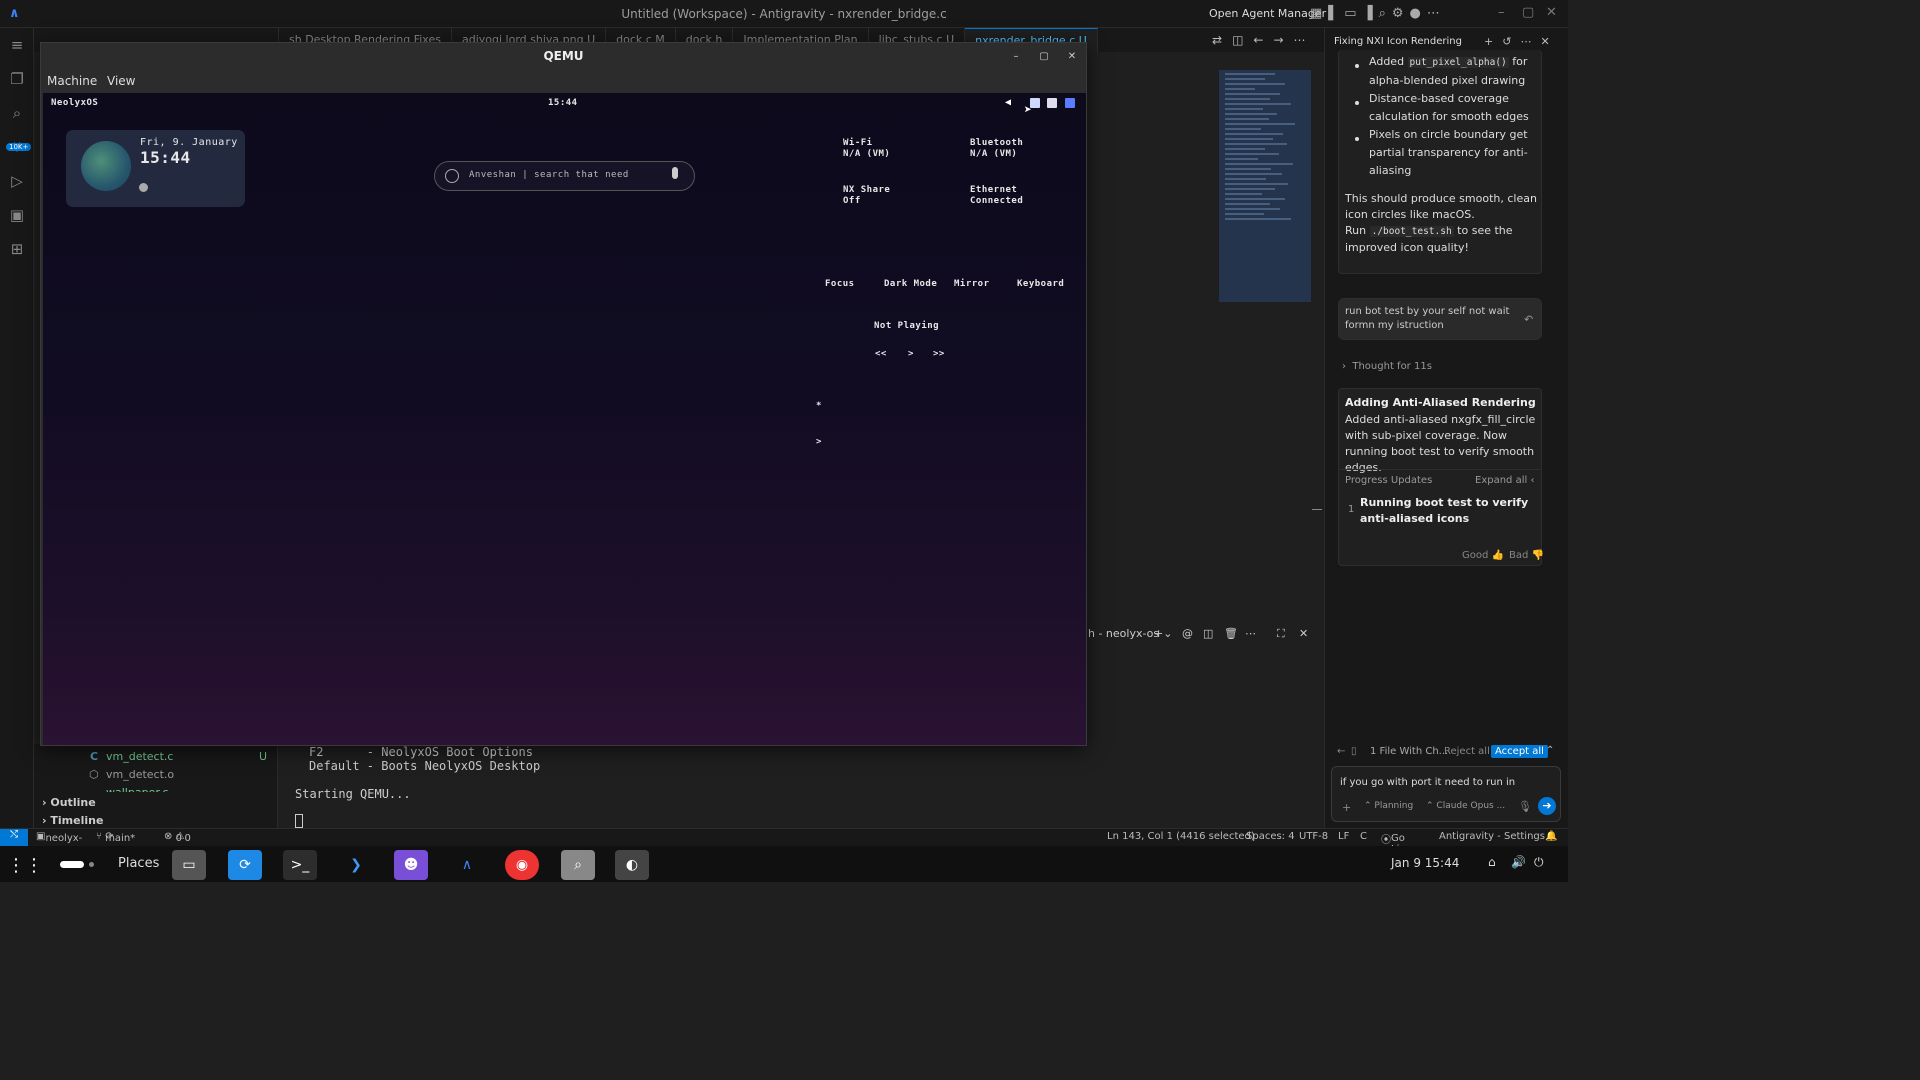 Image resolution: width=1920 pixels, height=1080 pixels. I want to click on app-grid-icon: ⋮⋮, so click(25, 865).